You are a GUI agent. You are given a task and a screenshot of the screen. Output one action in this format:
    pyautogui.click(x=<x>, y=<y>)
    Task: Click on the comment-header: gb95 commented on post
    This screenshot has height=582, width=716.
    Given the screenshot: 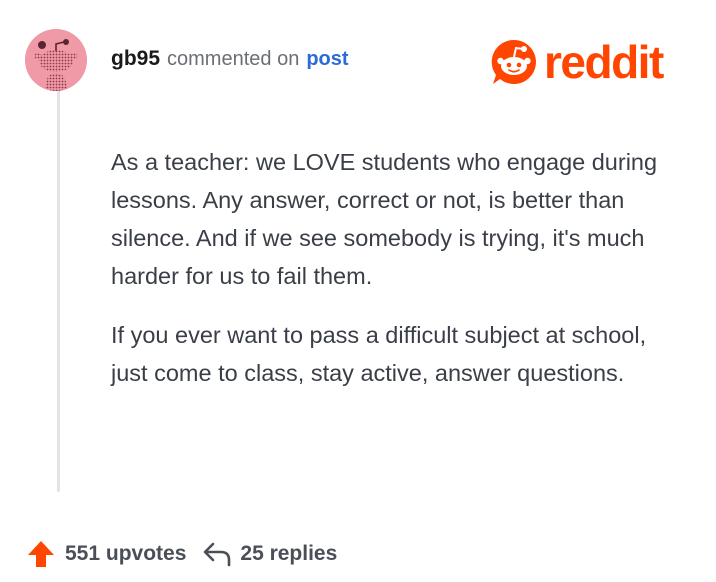 What is the action you would take?
    pyautogui.click(x=230, y=61)
    